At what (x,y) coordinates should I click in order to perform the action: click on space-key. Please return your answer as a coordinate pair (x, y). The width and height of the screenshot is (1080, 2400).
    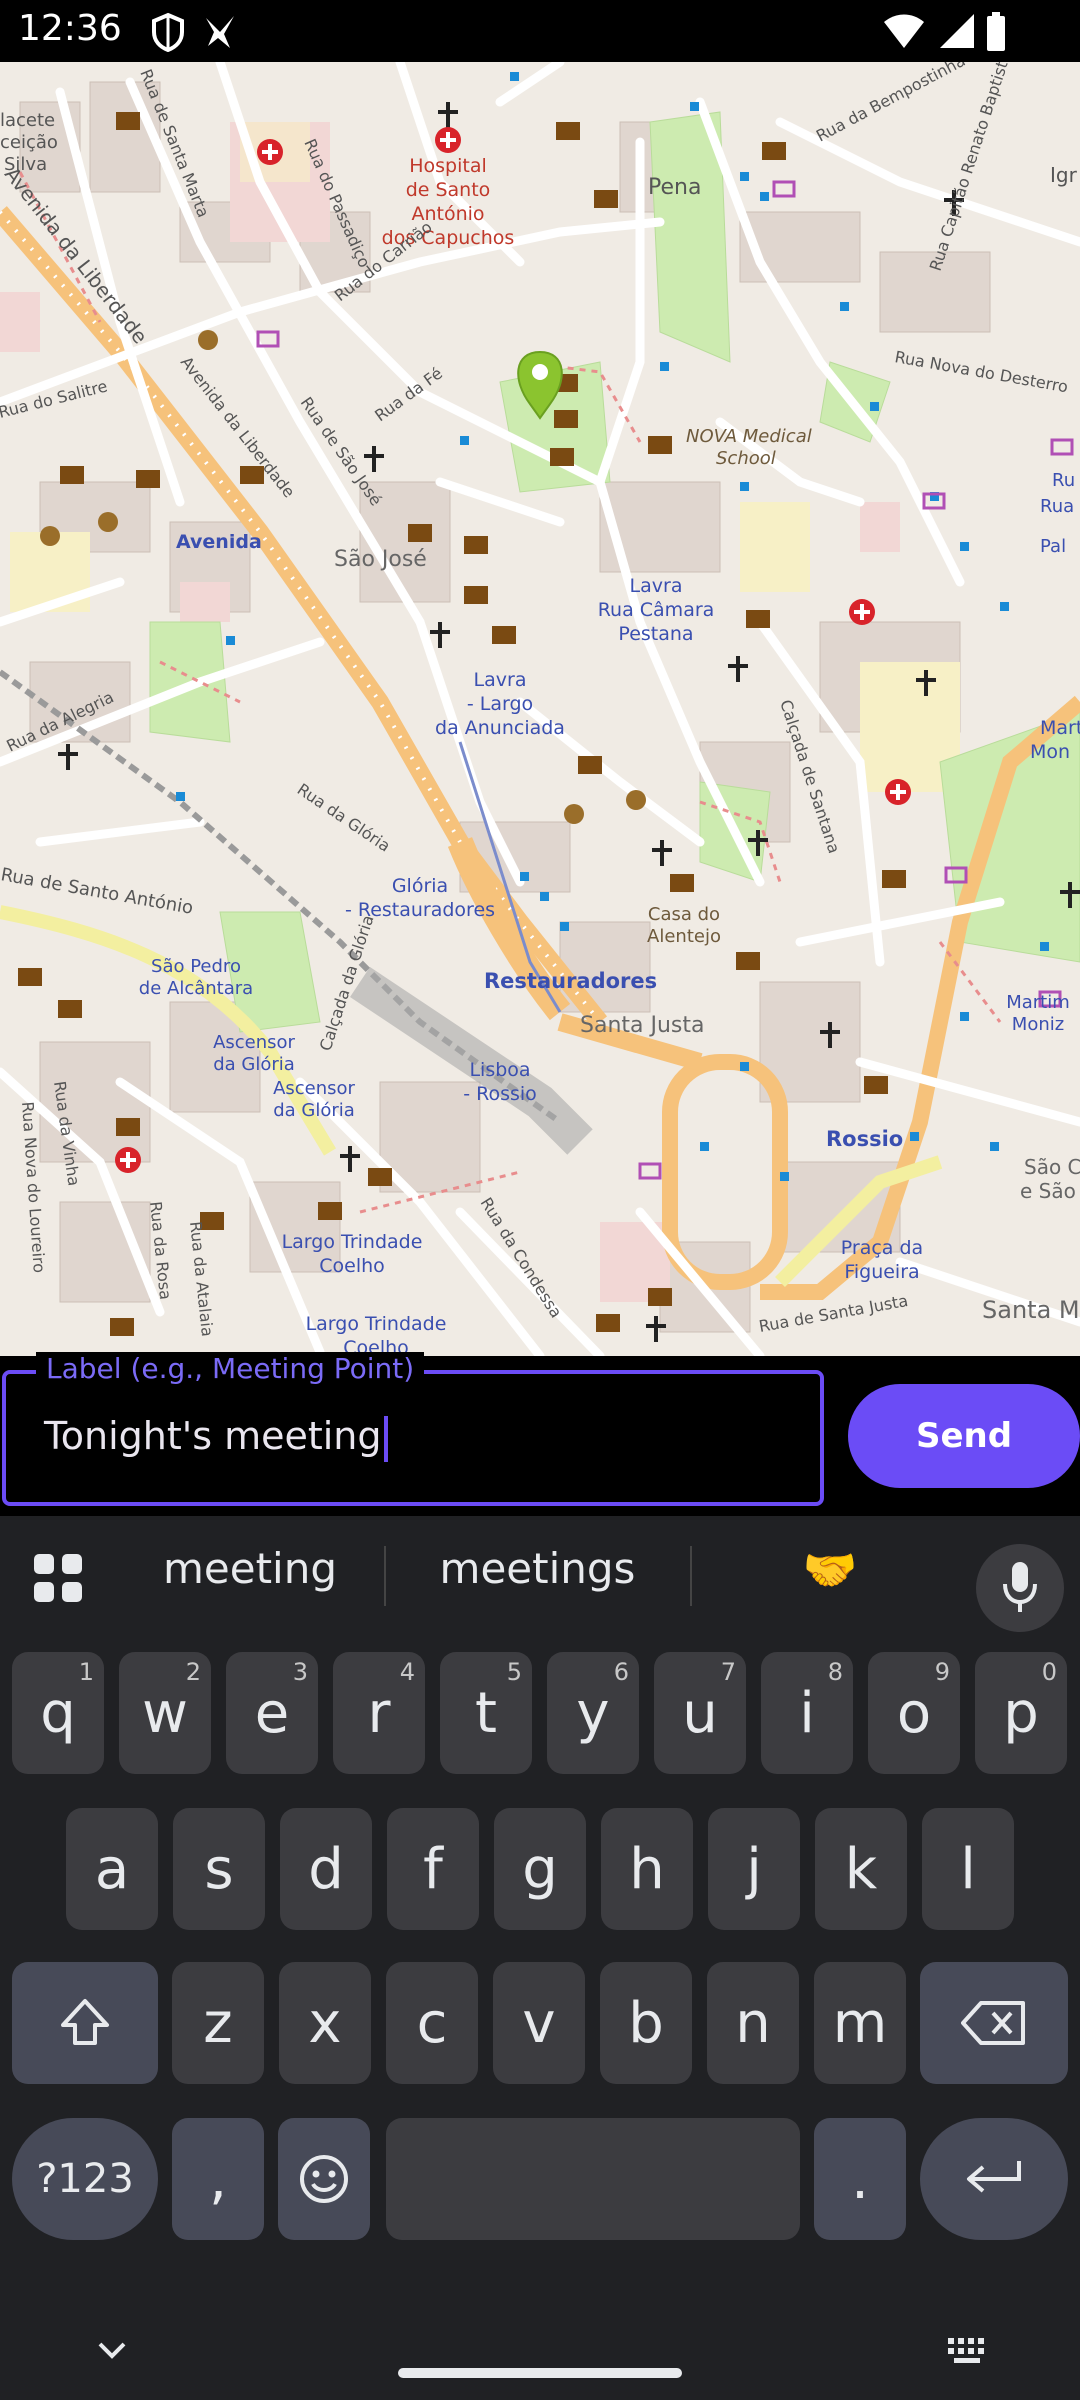
    Looking at the image, I should click on (593, 2179).